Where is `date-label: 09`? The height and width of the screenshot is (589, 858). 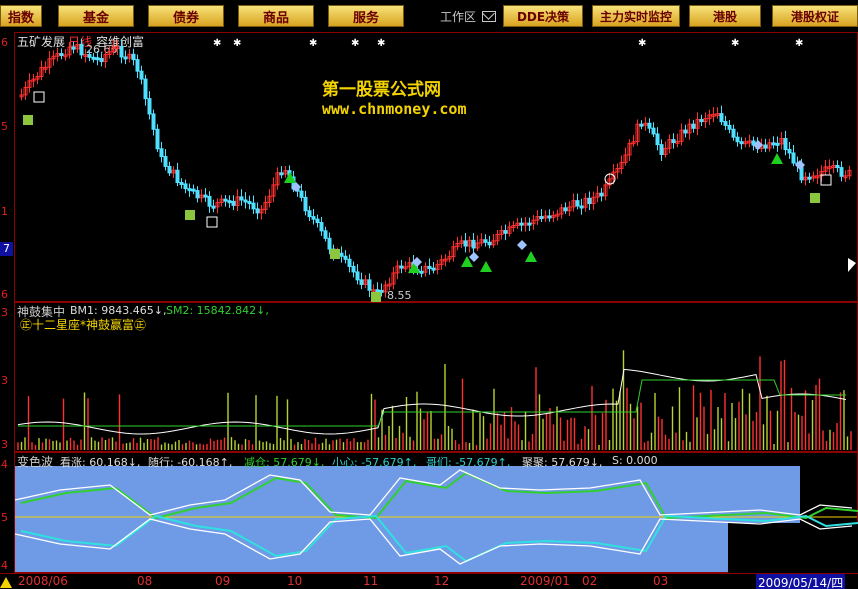 date-label: 09 is located at coordinates (223, 581).